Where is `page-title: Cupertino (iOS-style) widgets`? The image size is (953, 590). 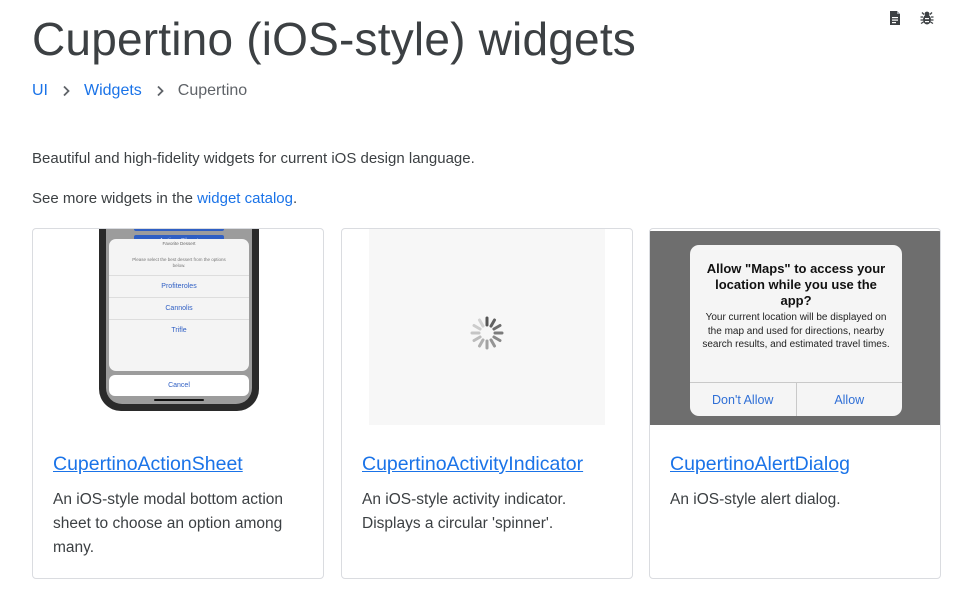 page-title: Cupertino (iOS-style) widgets is located at coordinates (334, 39).